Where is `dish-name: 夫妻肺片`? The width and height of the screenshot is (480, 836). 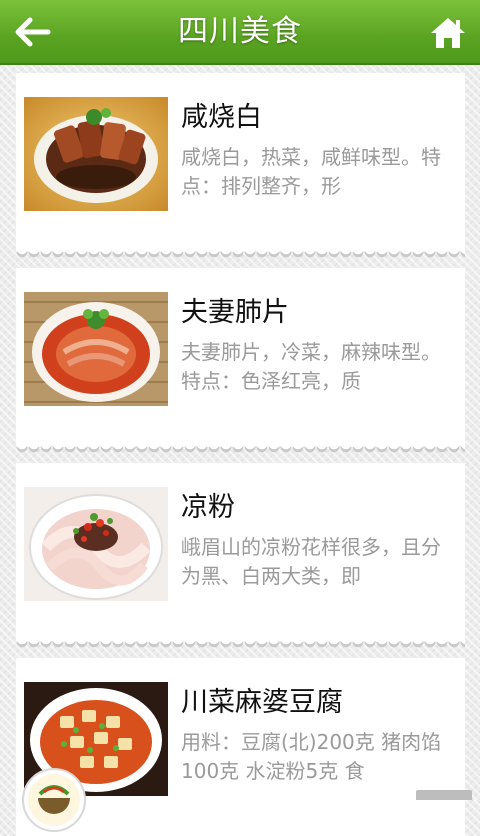 dish-name: 夫妻肺片 is located at coordinates (235, 312).